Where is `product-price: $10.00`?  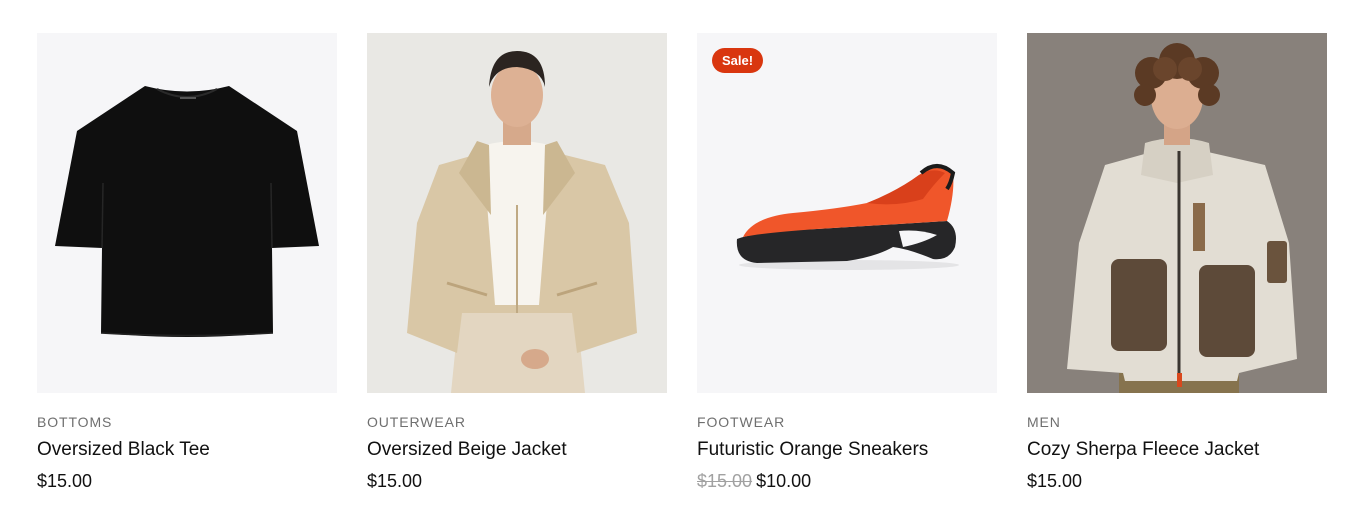 product-price: $10.00 is located at coordinates (784, 481).